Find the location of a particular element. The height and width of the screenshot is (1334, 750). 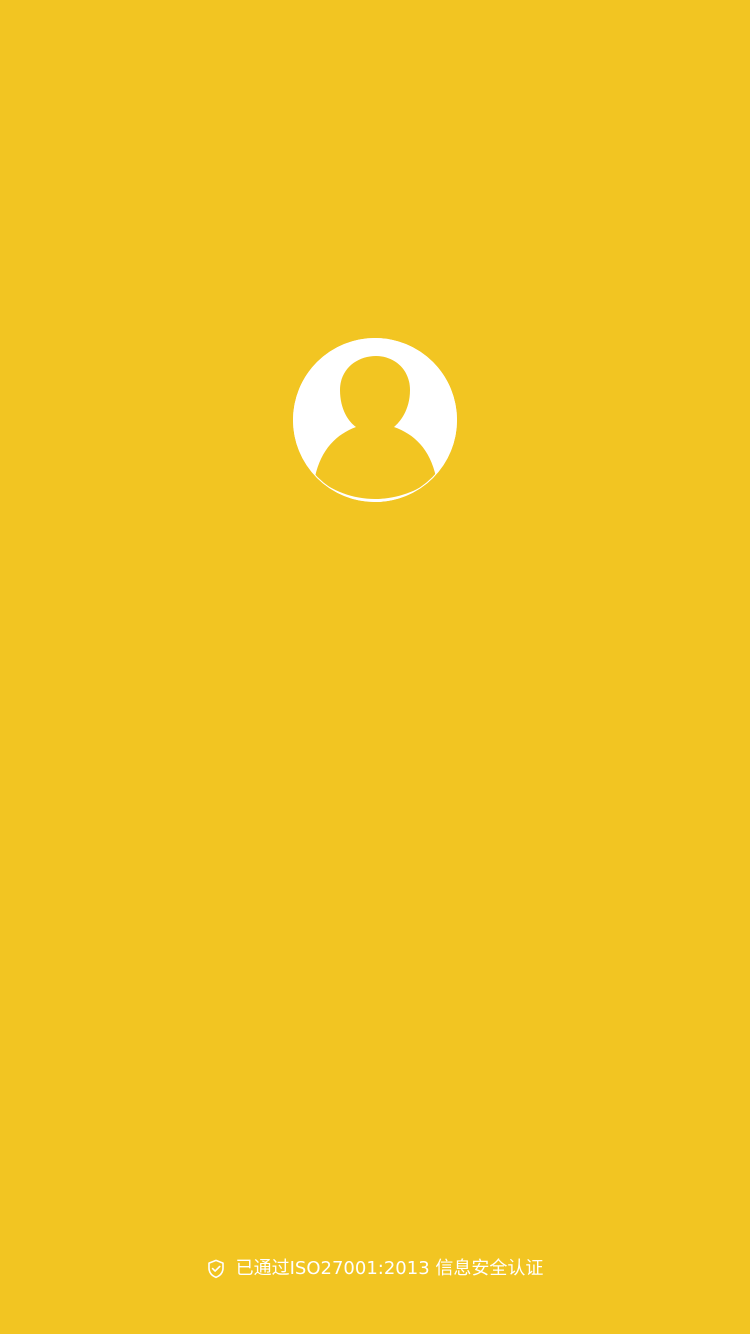

certification-text: 已通过ISO27001:2013 信息安全认证 is located at coordinates (389, 1268).